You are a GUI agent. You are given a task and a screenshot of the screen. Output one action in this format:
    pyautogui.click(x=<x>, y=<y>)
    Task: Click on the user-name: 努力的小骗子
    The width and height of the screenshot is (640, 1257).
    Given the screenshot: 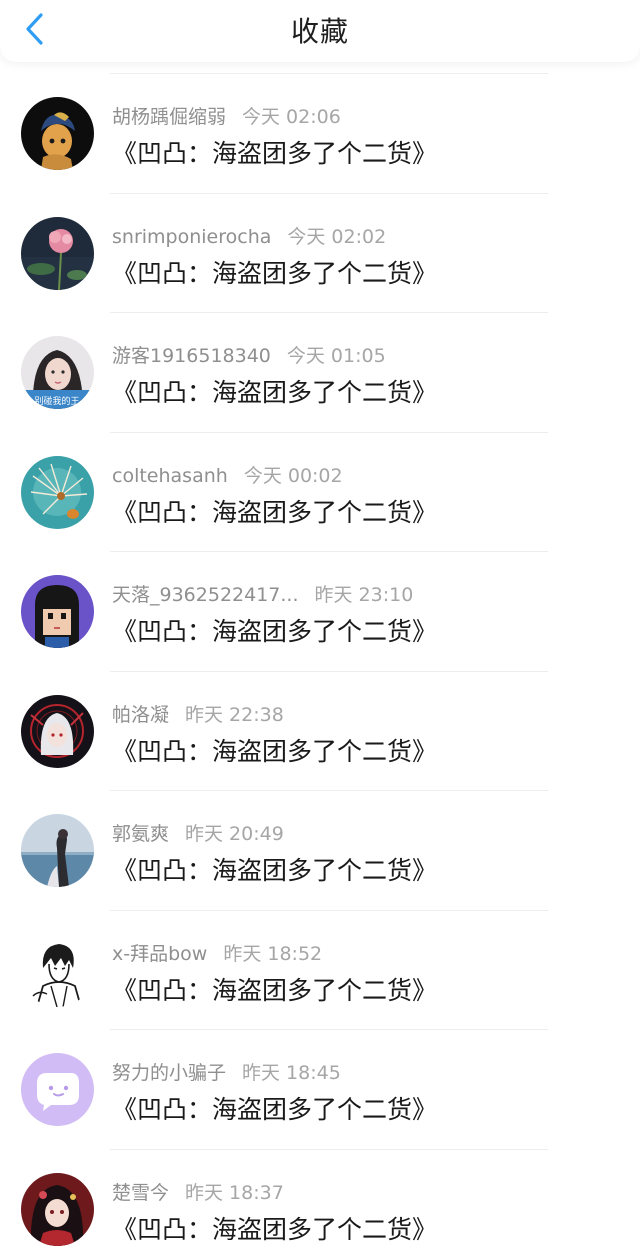 What is the action you would take?
    pyautogui.click(x=169, y=1073)
    